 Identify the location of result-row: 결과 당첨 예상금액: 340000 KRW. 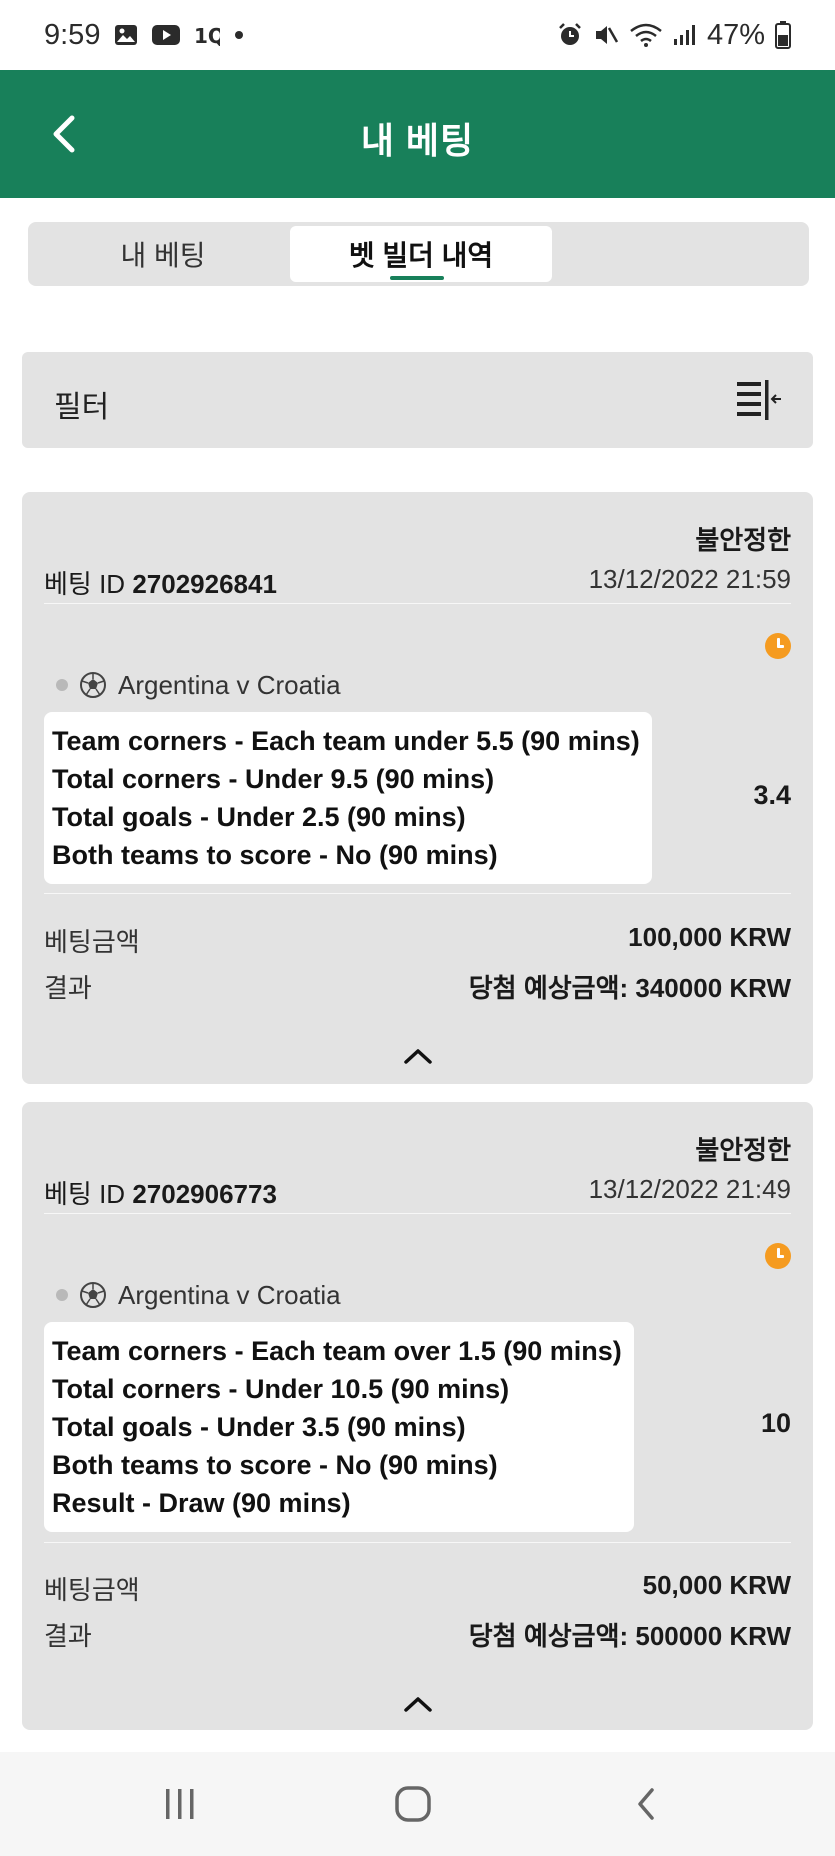
(417, 985).